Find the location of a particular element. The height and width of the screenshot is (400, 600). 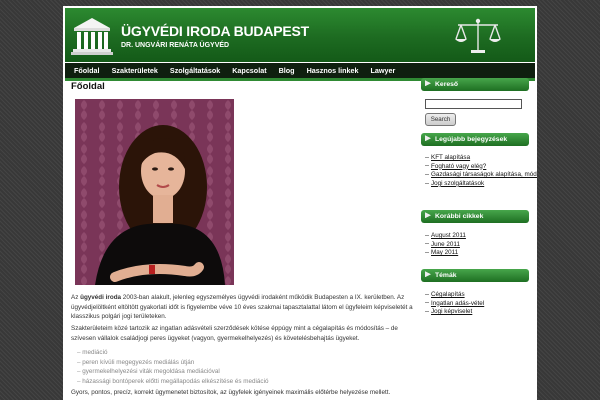

topic-link: Ingatlan adás-vétel is located at coordinates (457, 304).